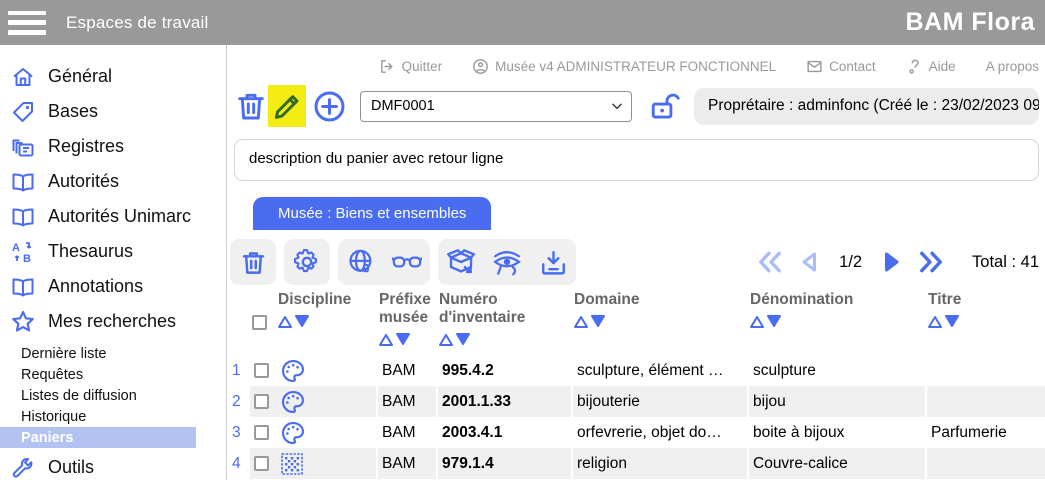  What do you see at coordinates (307, 262) in the screenshot?
I see `settings-button` at bounding box center [307, 262].